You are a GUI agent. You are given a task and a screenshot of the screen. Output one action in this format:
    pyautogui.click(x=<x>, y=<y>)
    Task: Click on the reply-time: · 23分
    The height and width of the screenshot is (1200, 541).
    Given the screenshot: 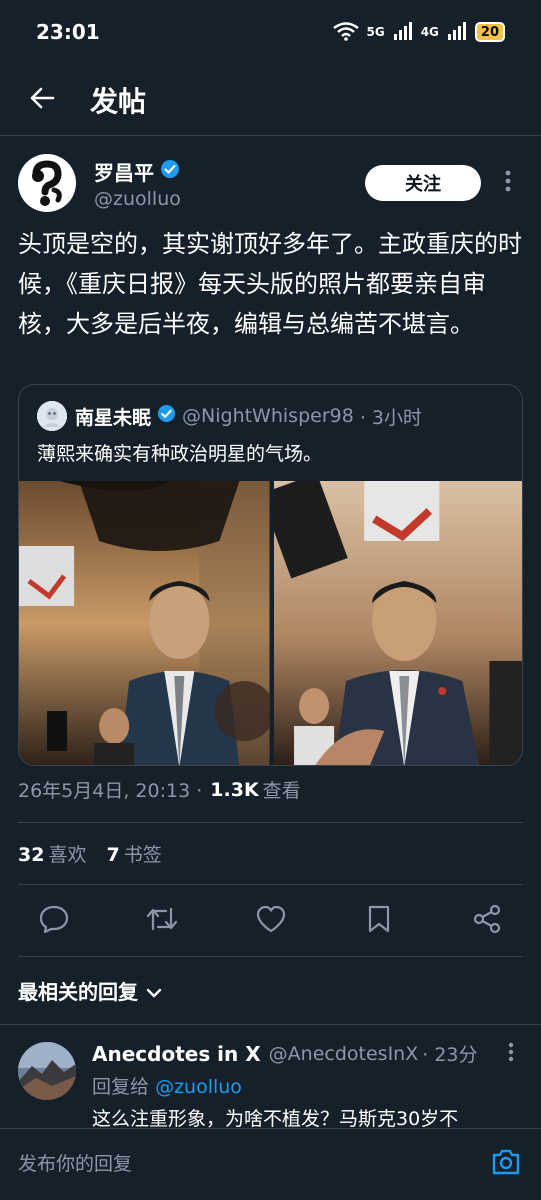 What is the action you would take?
    pyautogui.click(x=450, y=1055)
    